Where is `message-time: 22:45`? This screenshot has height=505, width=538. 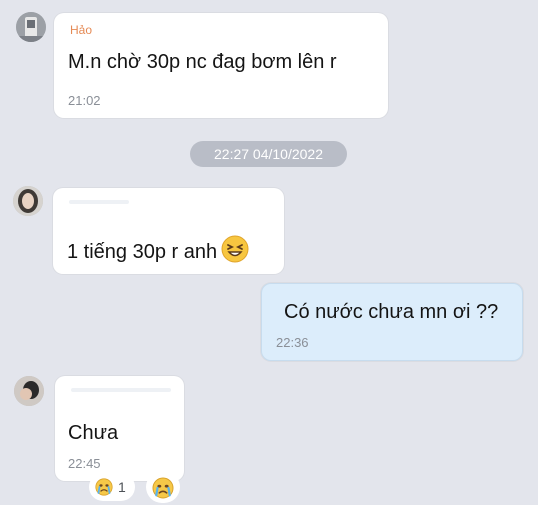
message-time: 22:45 is located at coordinates (84, 463).